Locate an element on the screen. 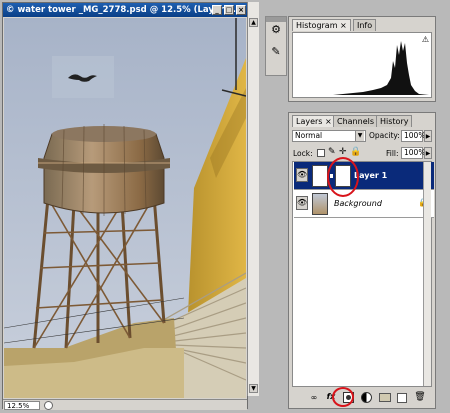  tool-strip-grip is located at coordinates (276, 19).